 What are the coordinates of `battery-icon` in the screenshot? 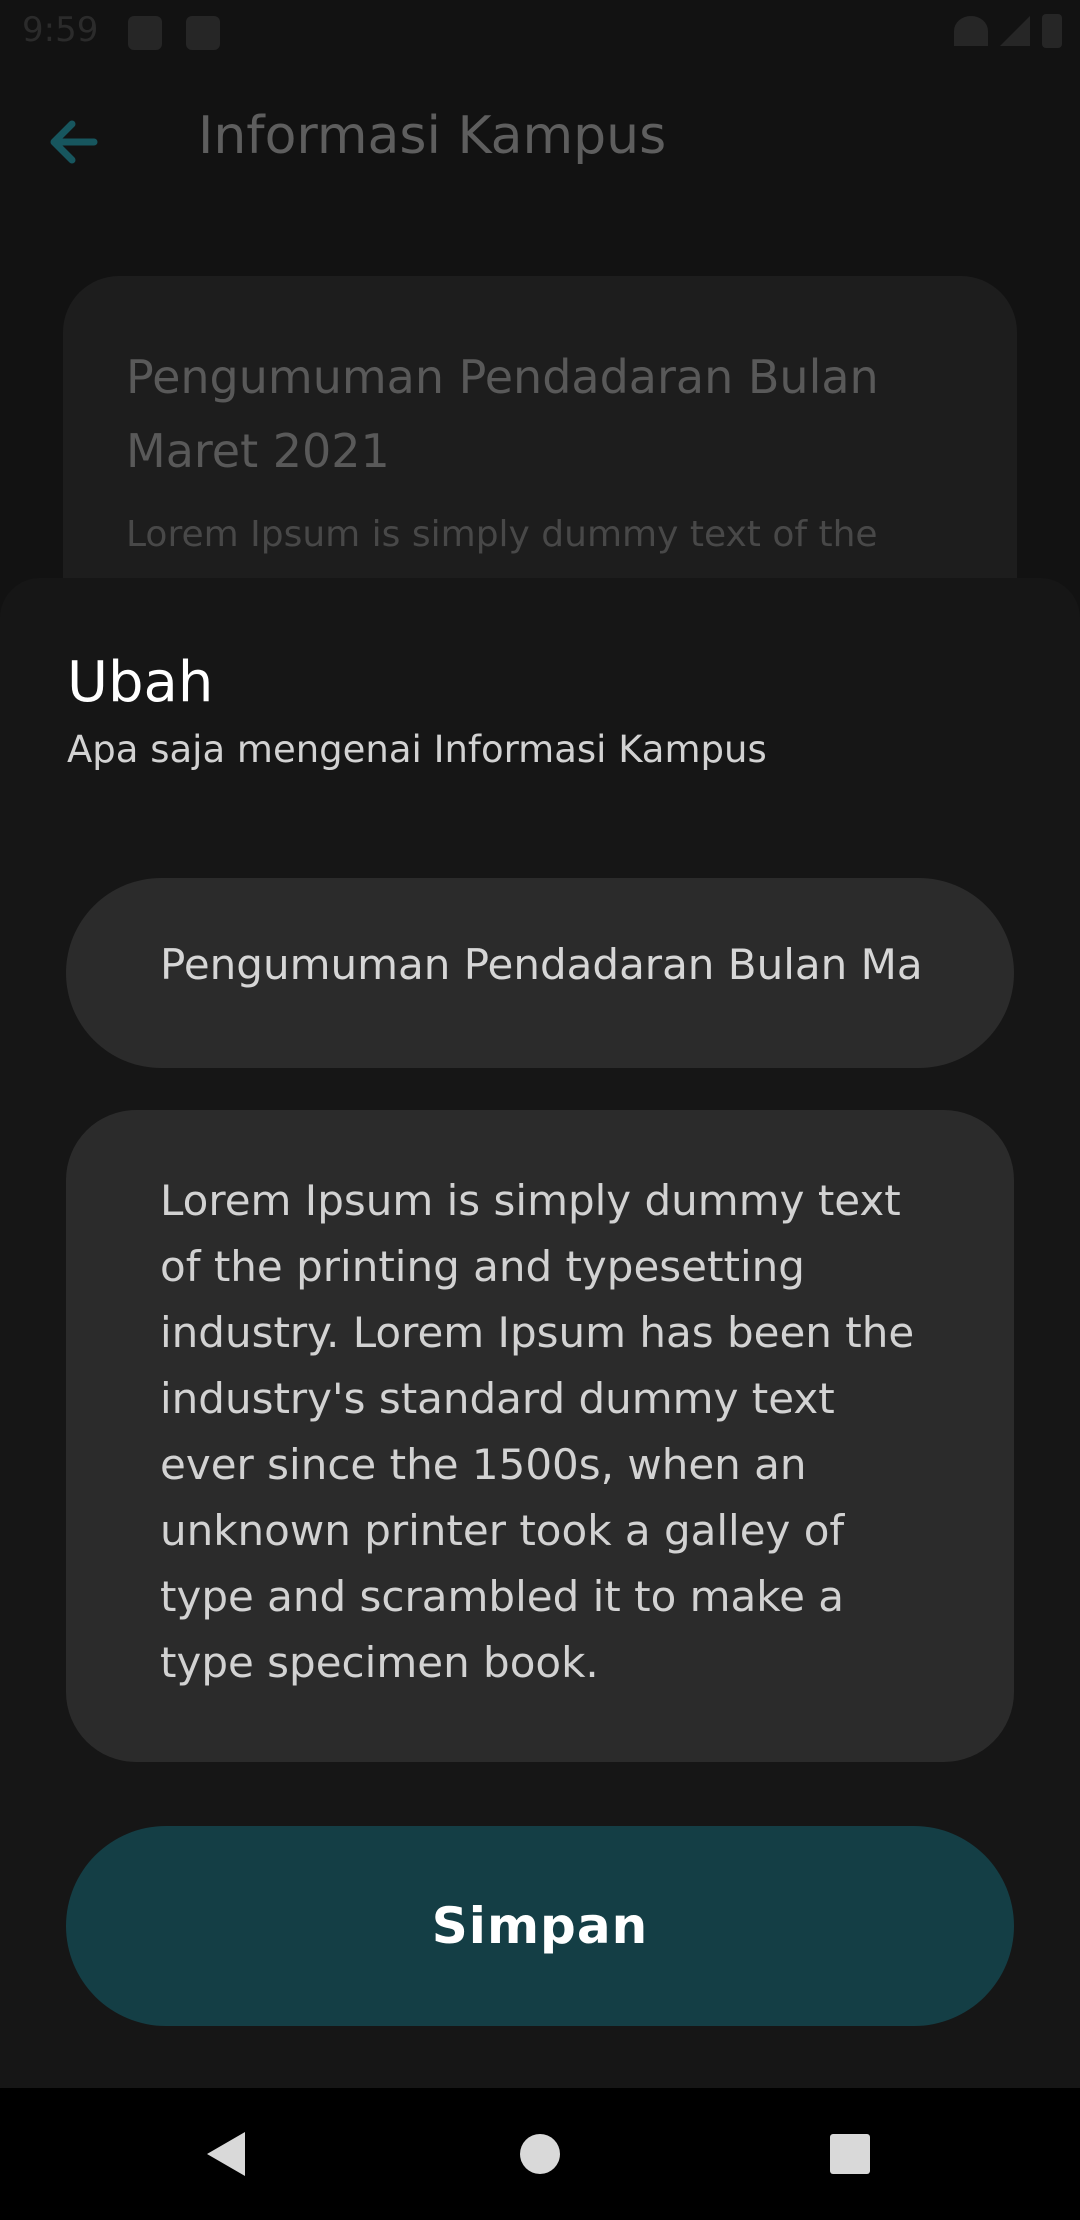 It's located at (1052, 31).